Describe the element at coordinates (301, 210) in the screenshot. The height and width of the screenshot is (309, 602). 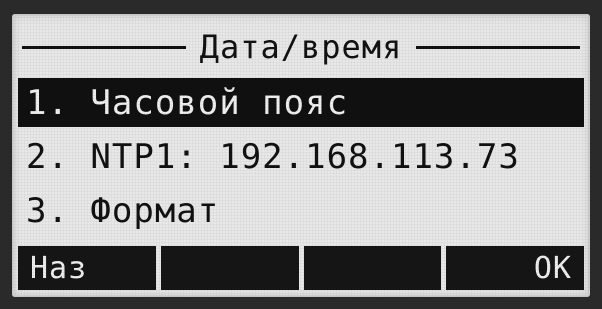
I see `menu-item-format: 3. Формат` at that location.